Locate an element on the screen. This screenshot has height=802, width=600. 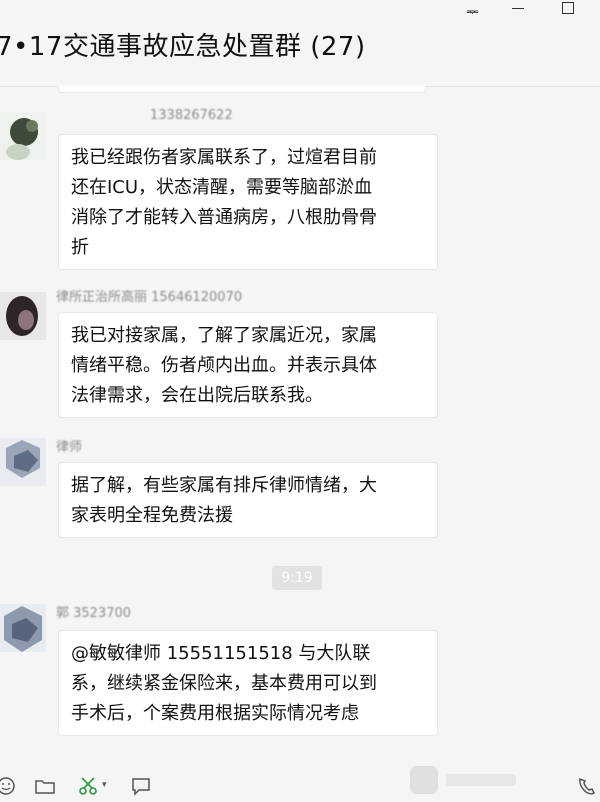
chevron-down-icon: ▾ is located at coordinates (104, 785).